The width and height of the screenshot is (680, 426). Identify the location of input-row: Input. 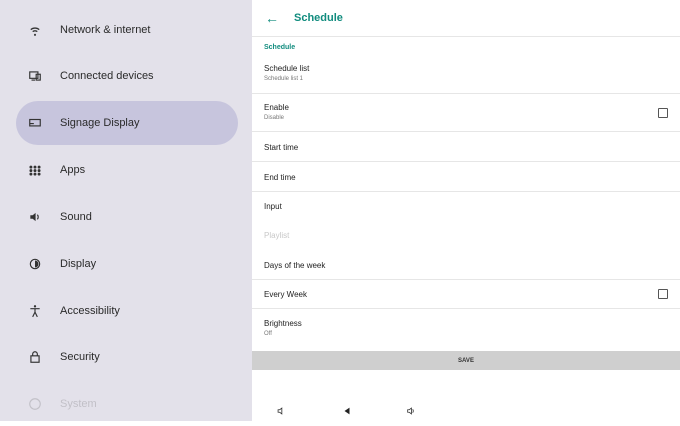
(466, 206).